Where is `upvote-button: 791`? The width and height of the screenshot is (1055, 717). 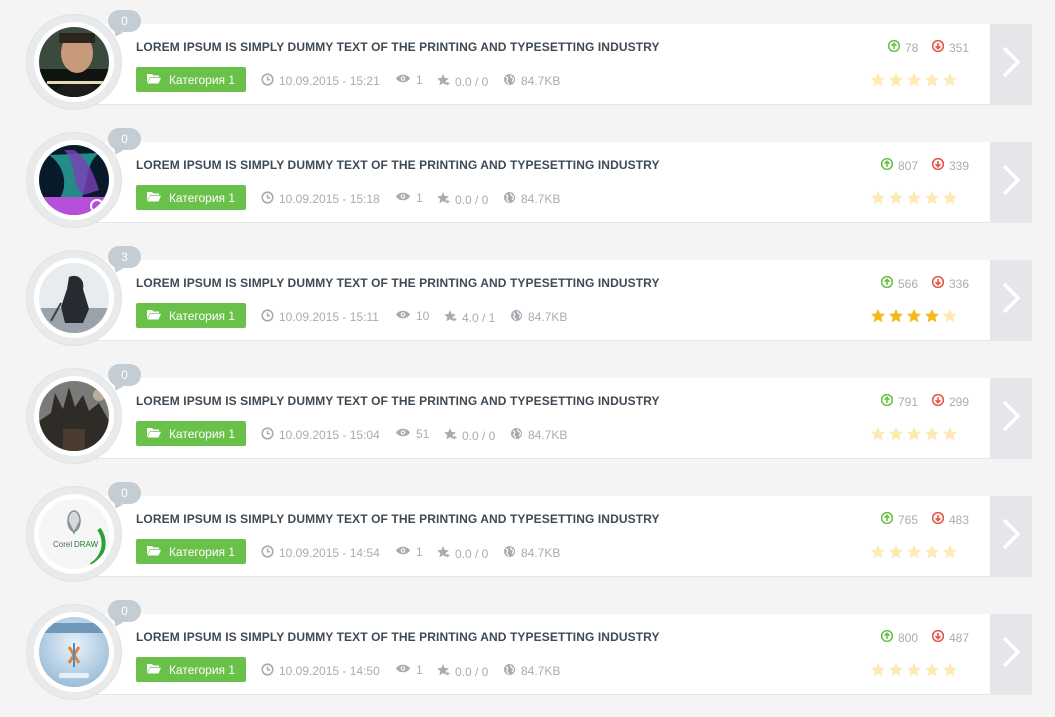 upvote-button: 791 is located at coordinates (899, 401).